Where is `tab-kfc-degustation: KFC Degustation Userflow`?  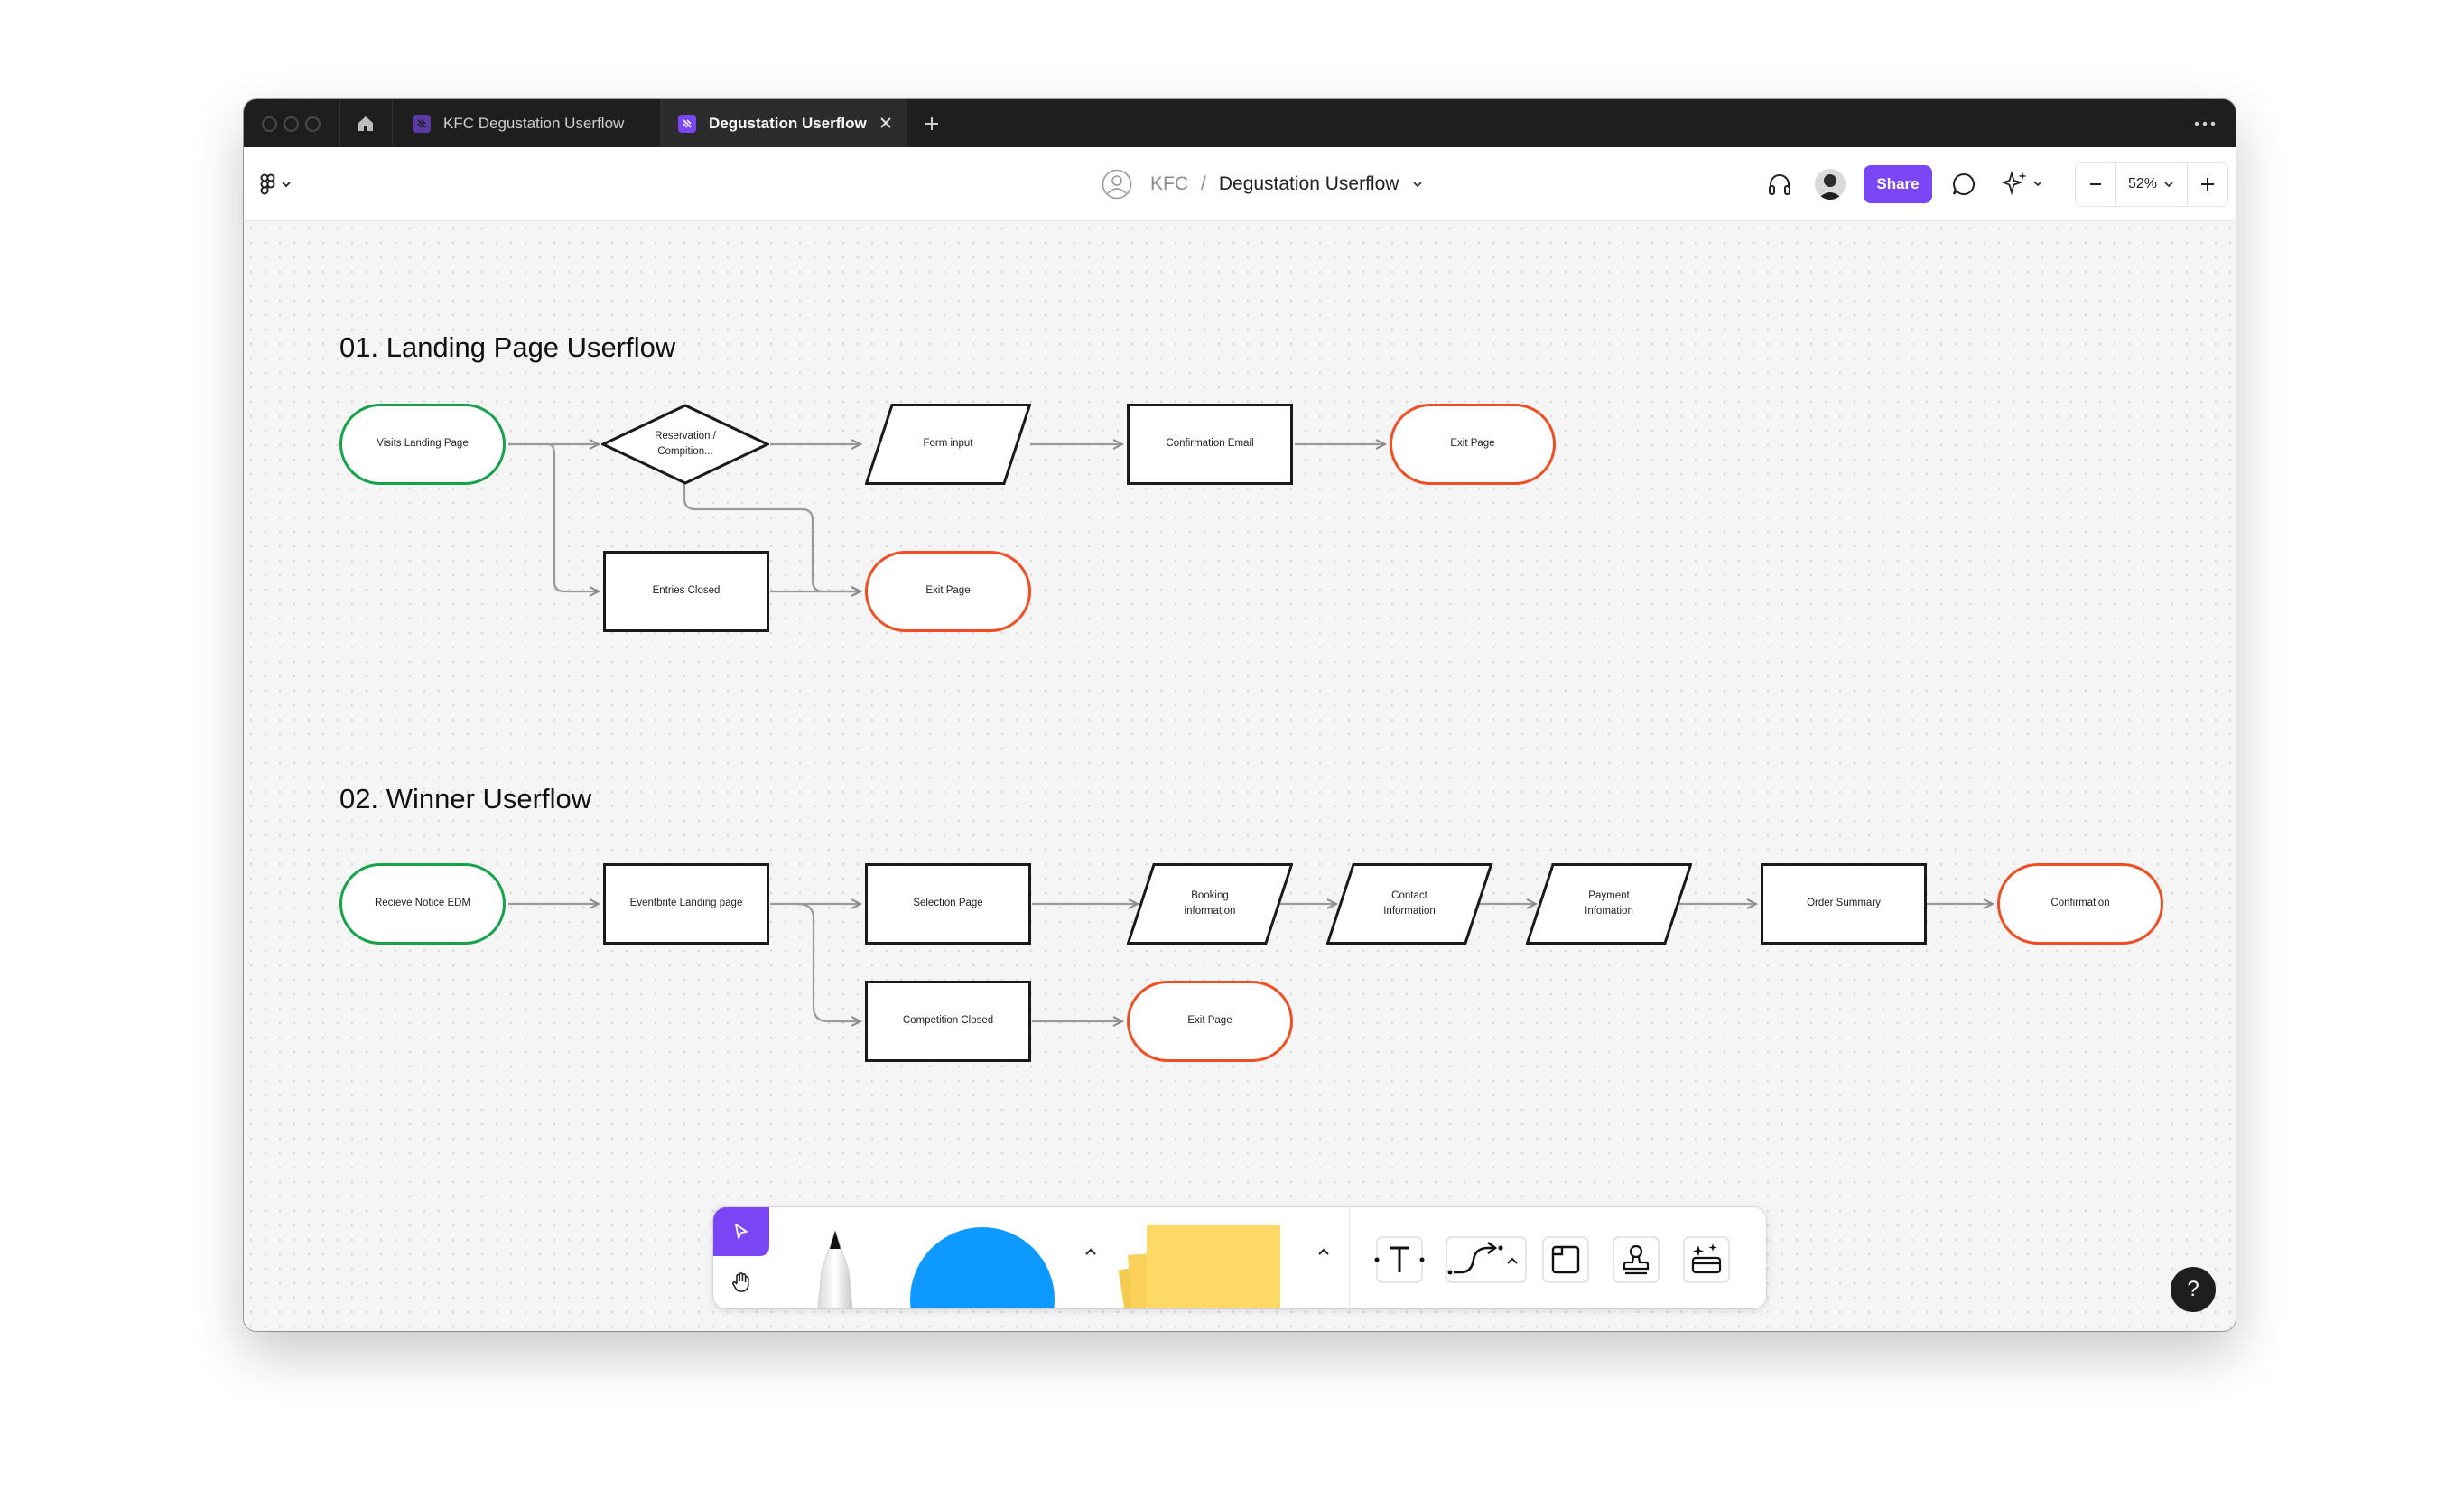
tab-kfc-degustation: KFC Degustation Userflow is located at coordinates (521, 123).